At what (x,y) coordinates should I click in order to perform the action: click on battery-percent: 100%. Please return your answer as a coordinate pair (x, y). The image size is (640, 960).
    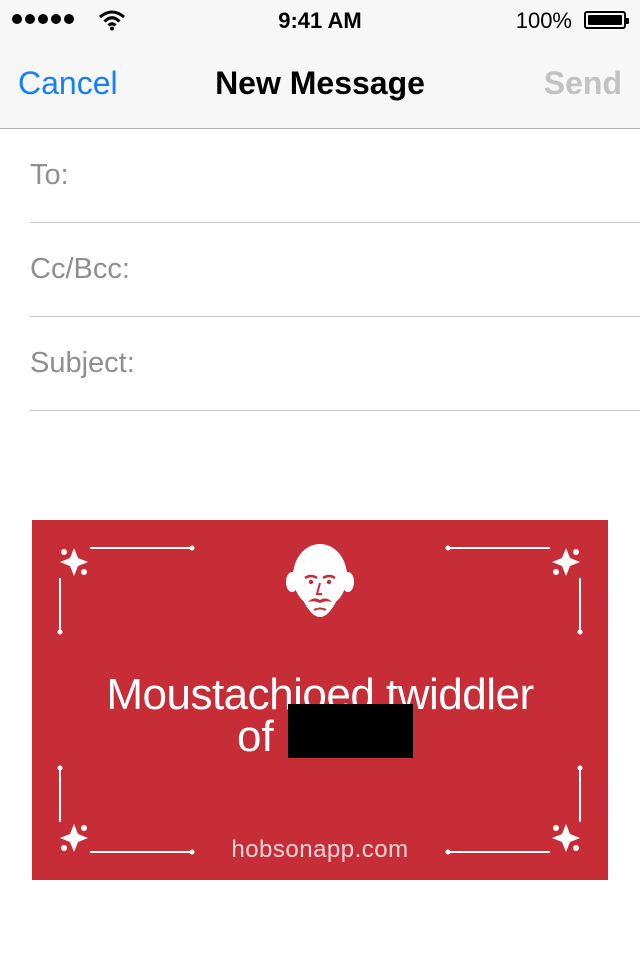
    Looking at the image, I should click on (543, 20).